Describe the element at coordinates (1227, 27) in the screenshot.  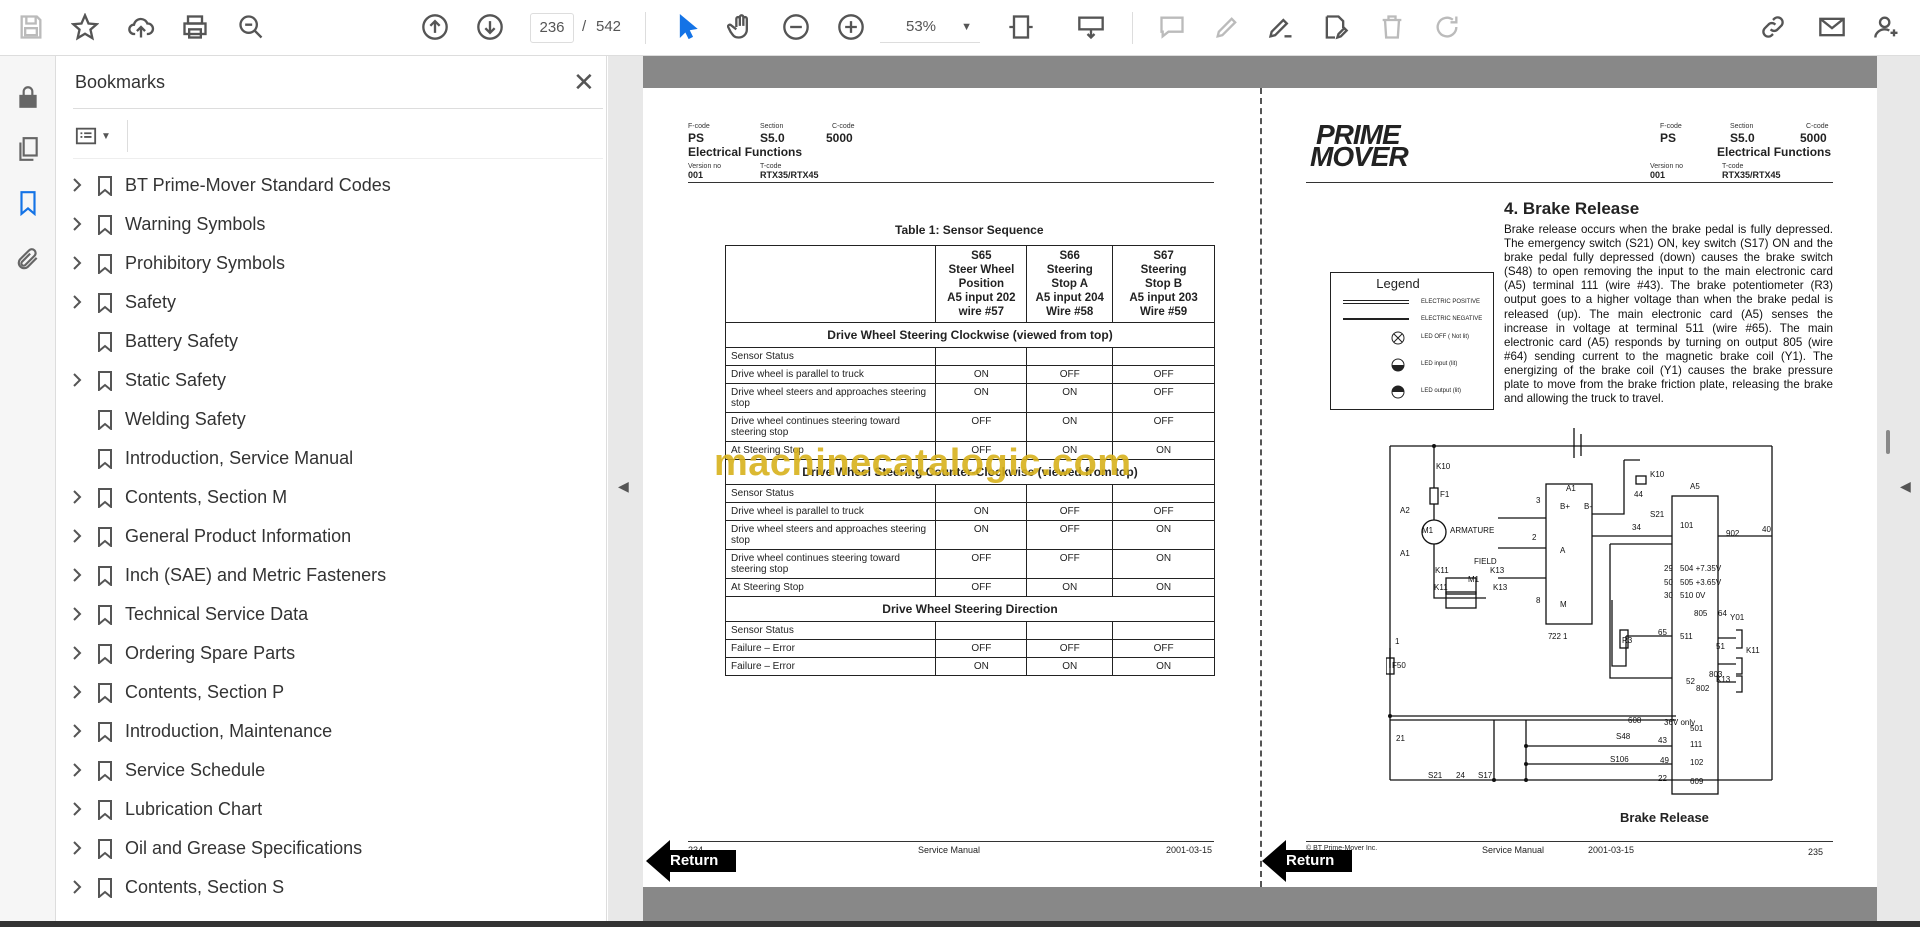
I see `highlight-pen-icon` at that location.